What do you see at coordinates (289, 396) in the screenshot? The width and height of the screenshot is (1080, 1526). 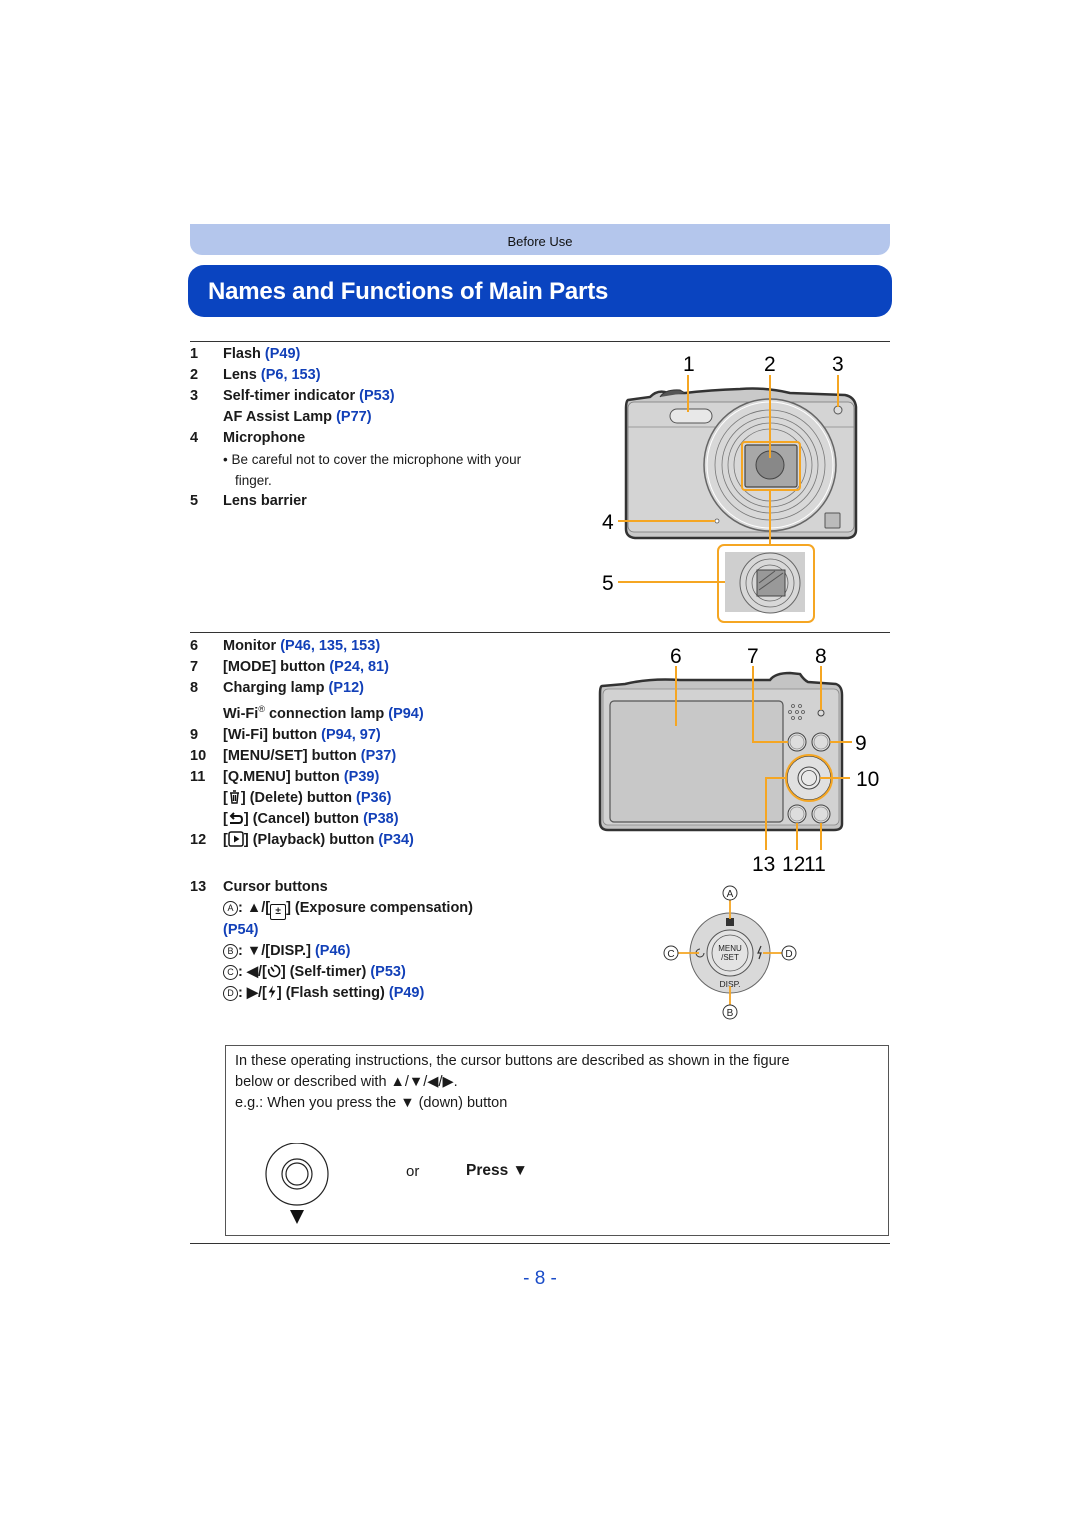 I see `item-name: Self-timer indicator` at bounding box center [289, 396].